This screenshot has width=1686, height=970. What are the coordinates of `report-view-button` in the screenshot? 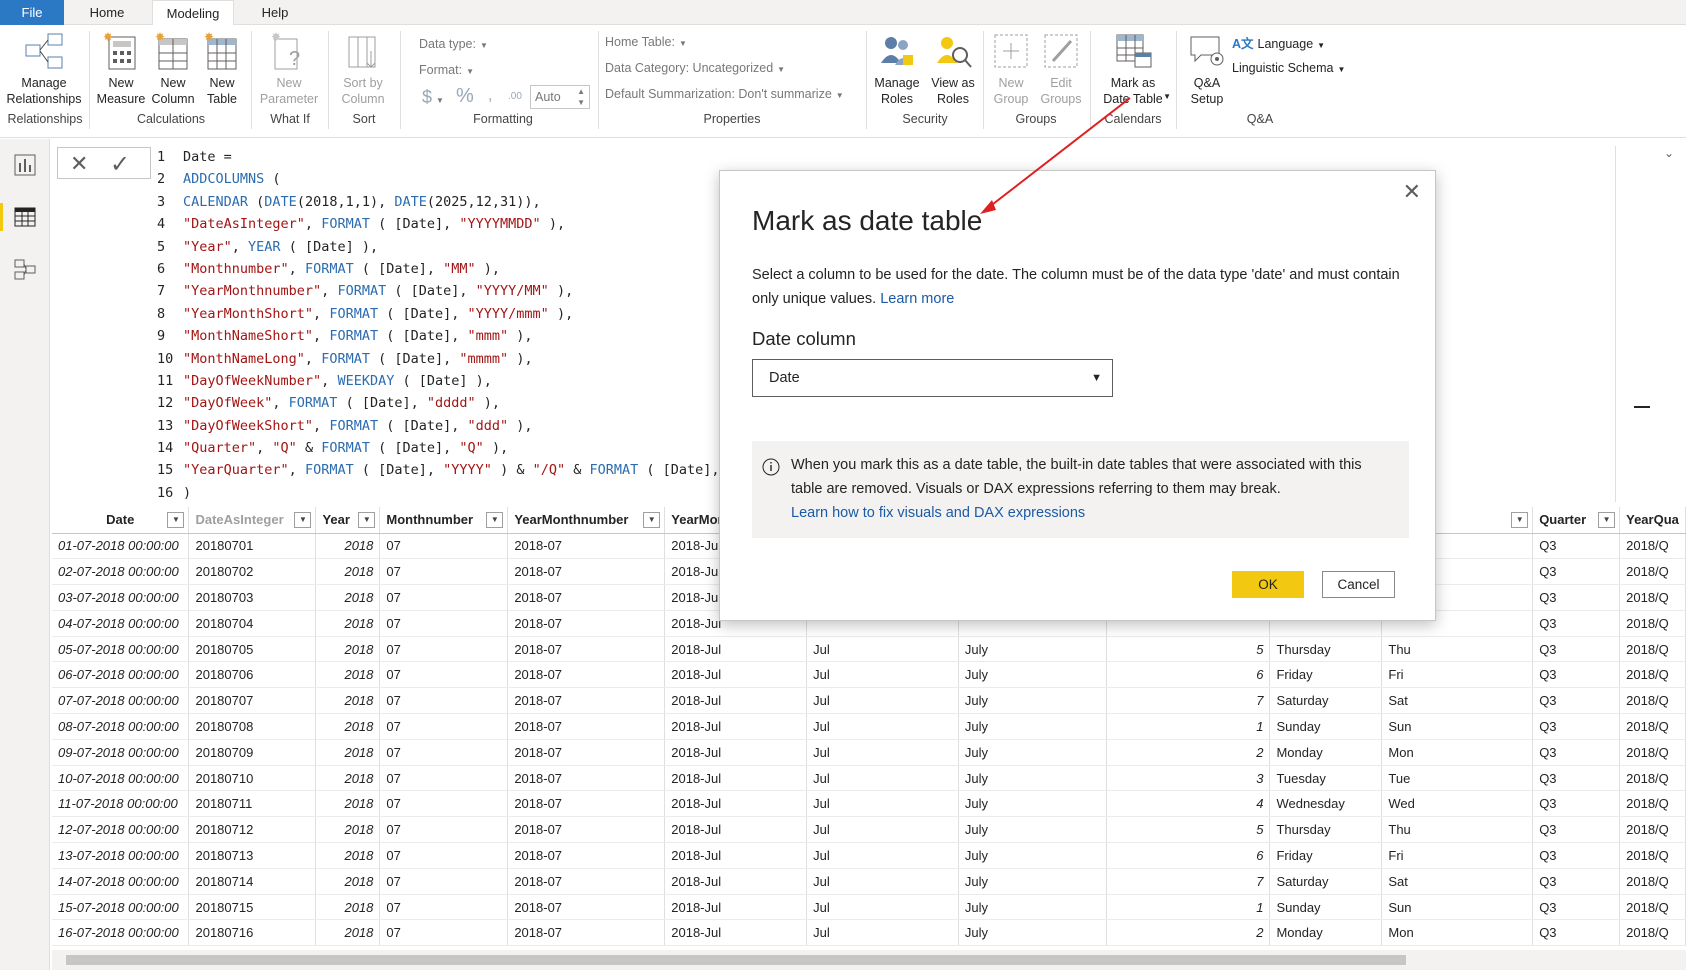 It's located at (25, 165).